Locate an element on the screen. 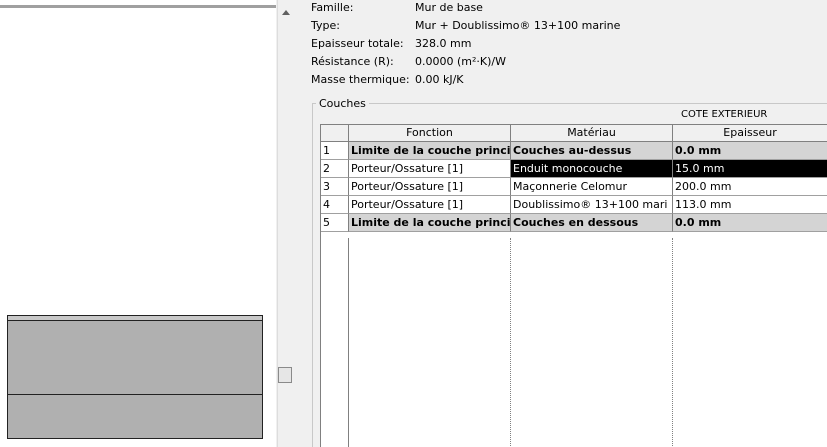 Image resolution: width=827 pixels, height=447 pixels. cote-exterieur-label: COTE EXTERIEUR is located at coordinates (724, 114).